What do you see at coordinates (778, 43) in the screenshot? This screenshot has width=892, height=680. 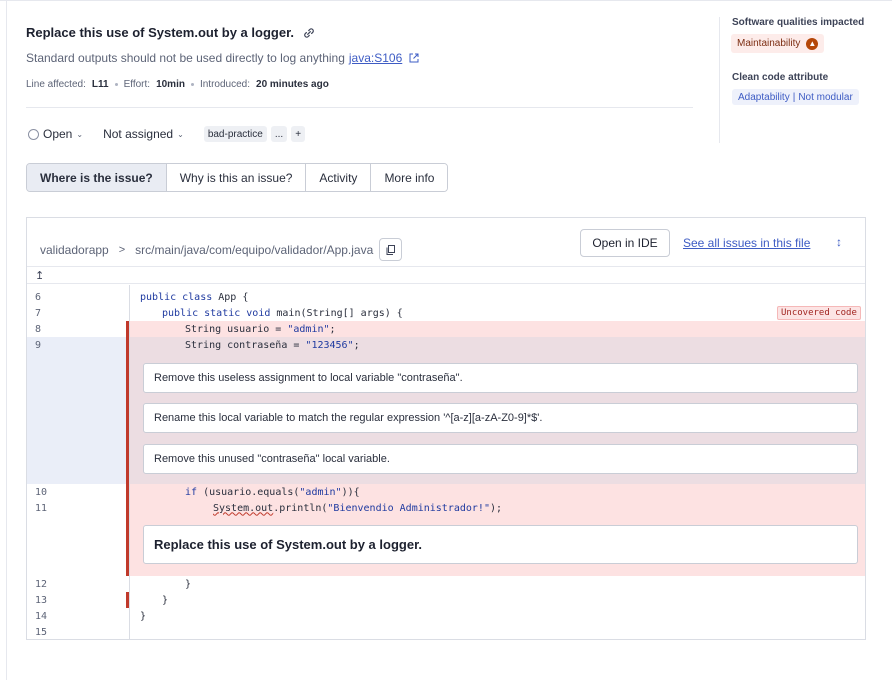 I see `maintainability-tag: Maintainability ▲` at bounding box center [778, 43].